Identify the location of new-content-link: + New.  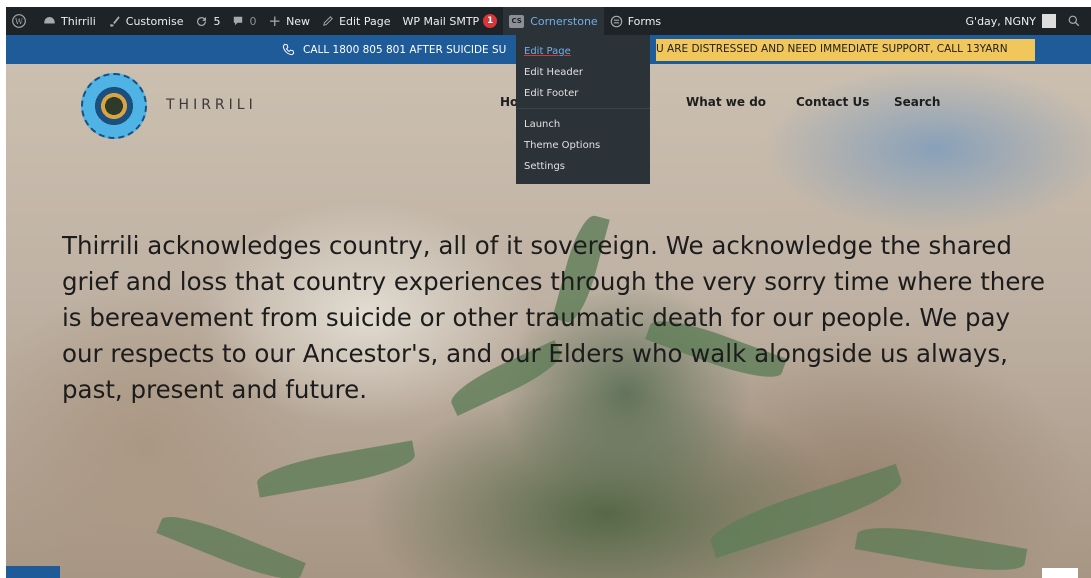
(289, 21).